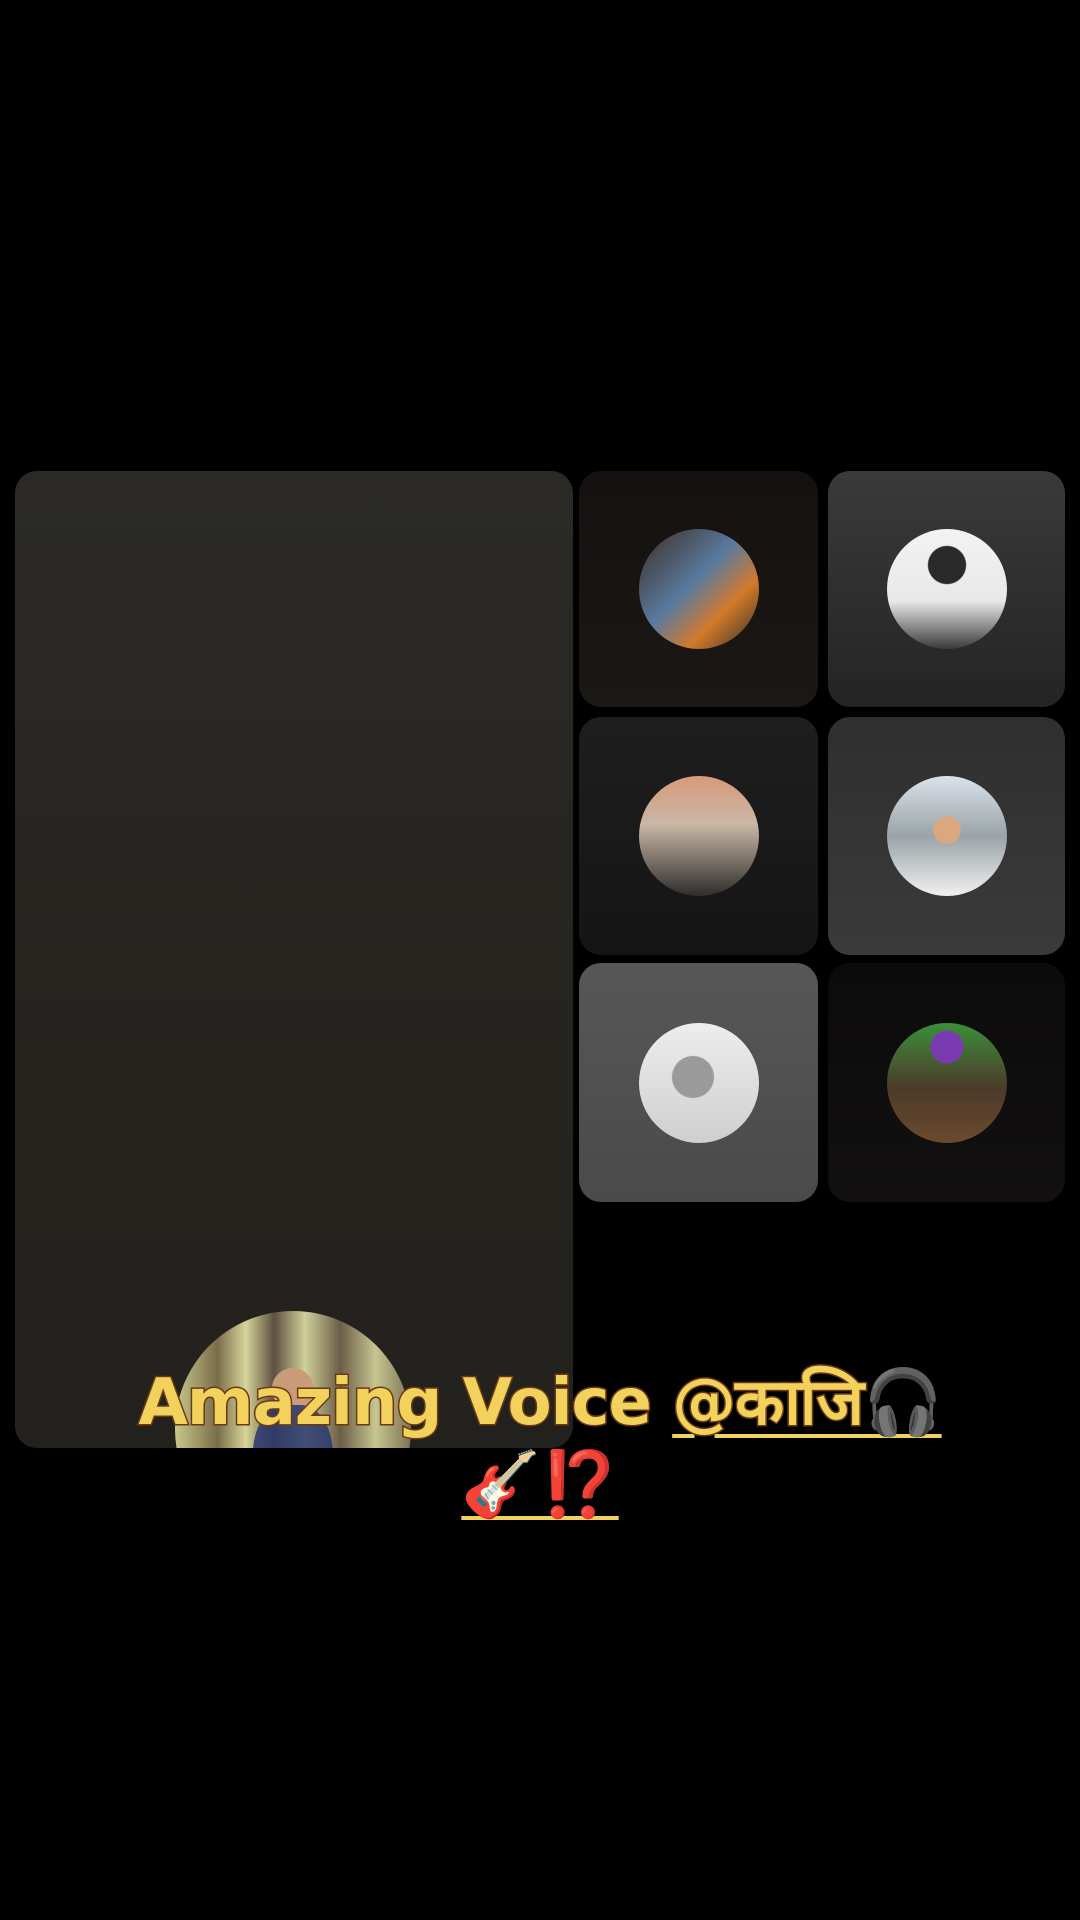 Image resolution: width=1080 pixels, height=1920 pixels. What do you see at coordinates (540, 1444) in the screenshot?
I see `video-caption: Amazing Voice @काजि🎧 🎸⁉️` at bounding box center [540, 1444].